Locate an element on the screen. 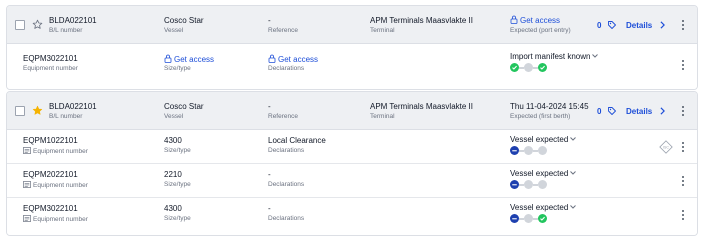 The image size is (705, 240). svg-text: ISC is located at coordinates (666, 148).